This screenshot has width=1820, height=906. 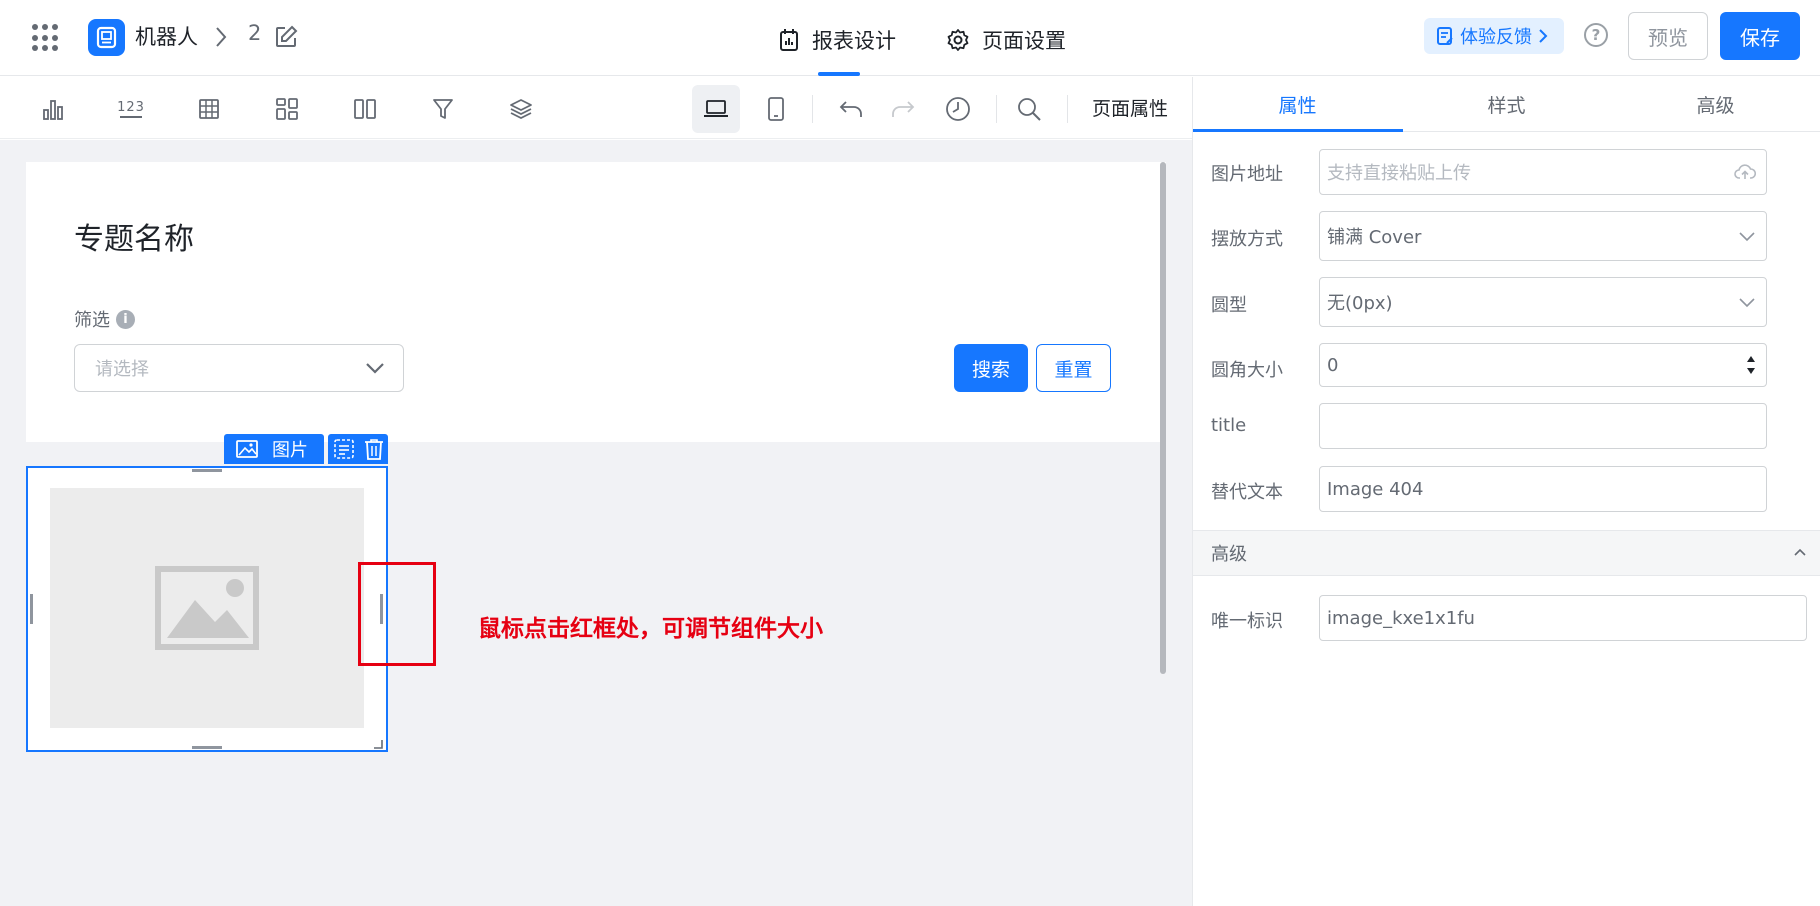 I want to click on columns-icon, so click(x=365, y=109).